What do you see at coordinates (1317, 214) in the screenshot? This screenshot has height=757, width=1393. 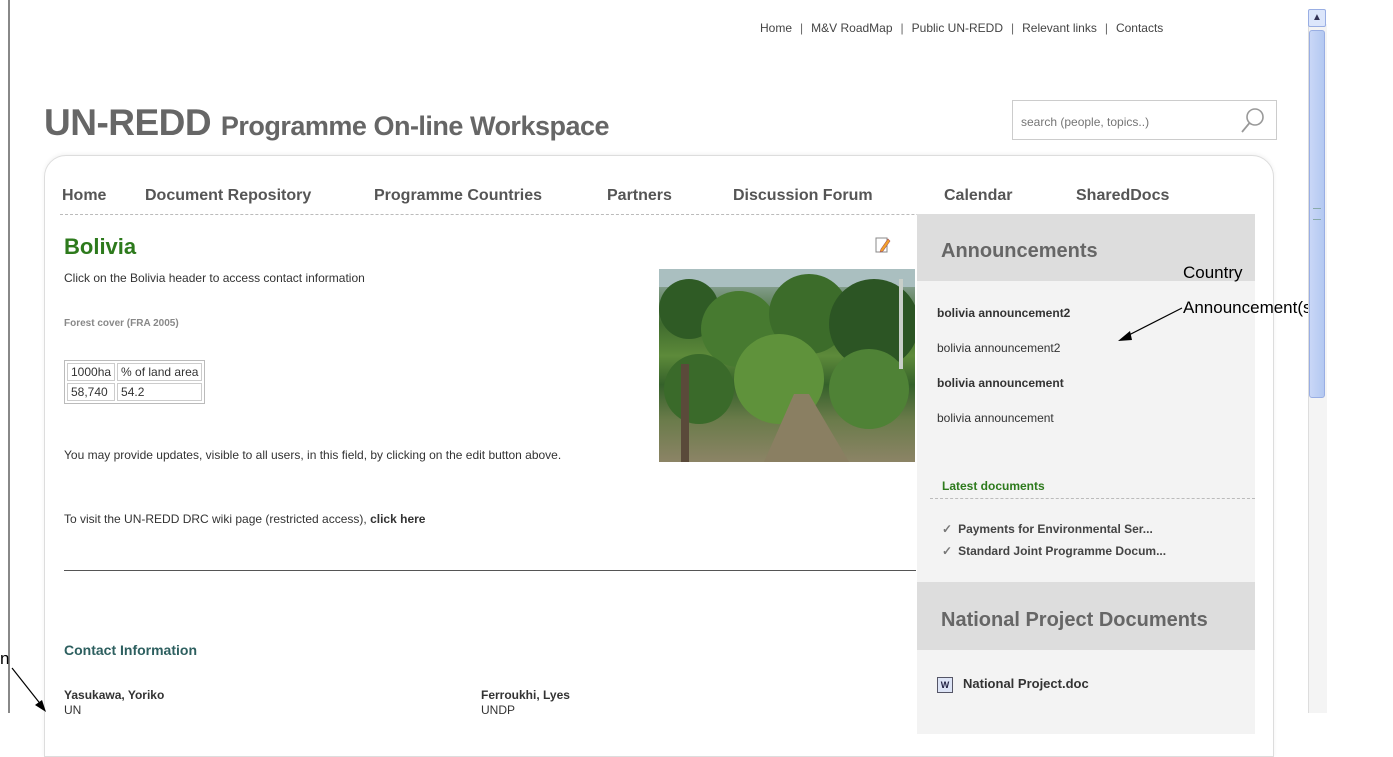 I see `scrollbar-grip` at bounding box center [1317, 214].